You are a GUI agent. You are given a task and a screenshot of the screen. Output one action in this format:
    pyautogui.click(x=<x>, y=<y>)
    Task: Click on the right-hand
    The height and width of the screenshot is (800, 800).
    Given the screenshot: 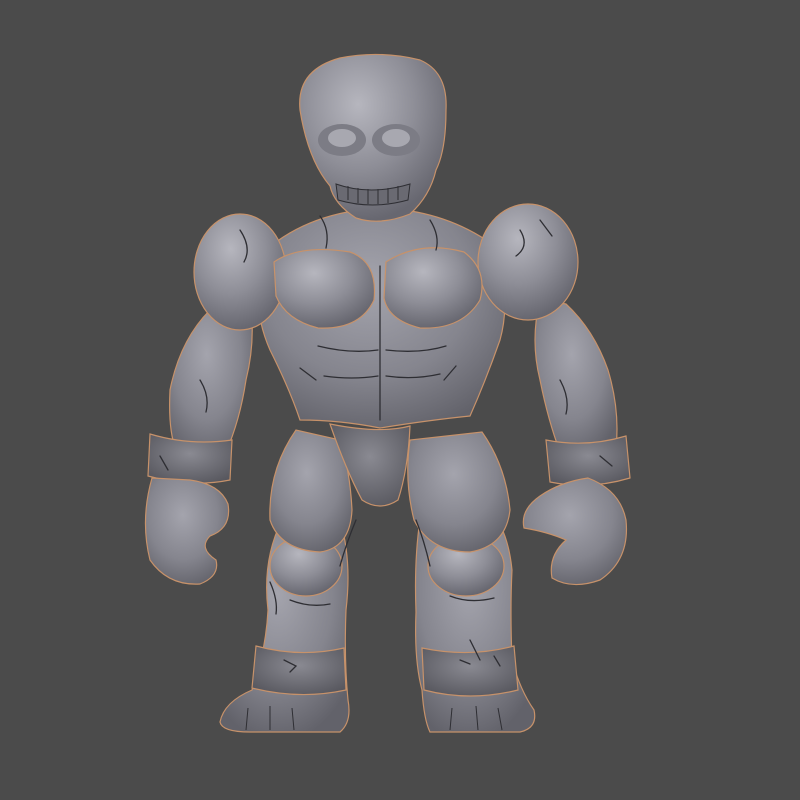 What is the action you would take?
    pyautogui.click(x=575, y=531)
    